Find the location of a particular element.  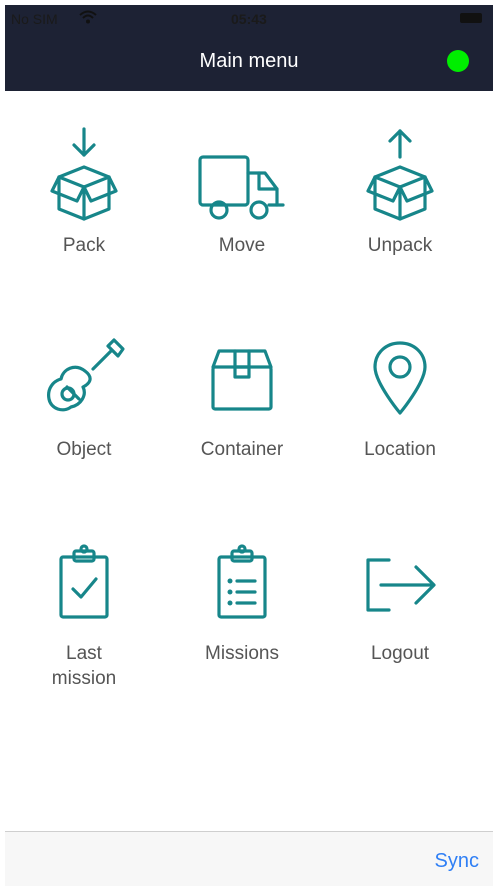

menu-item-location-label: Location is located at coordinates (400, 449).